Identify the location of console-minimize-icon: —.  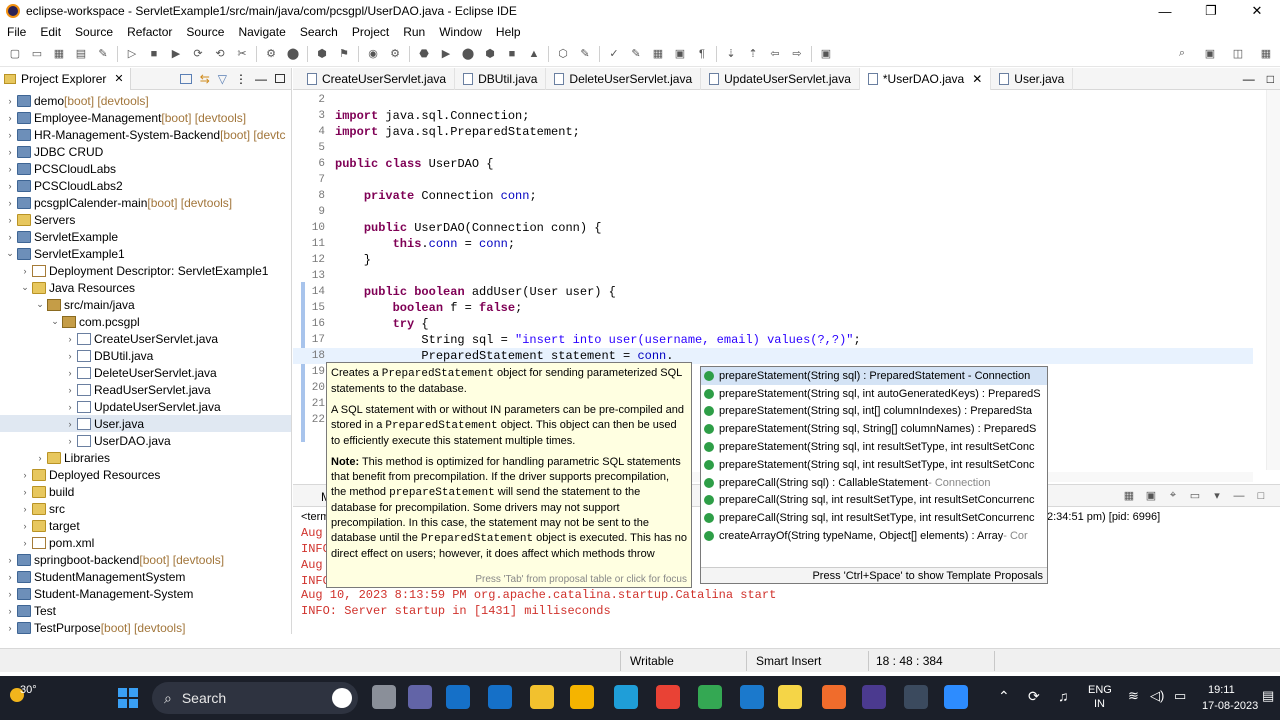
(1239, 496).